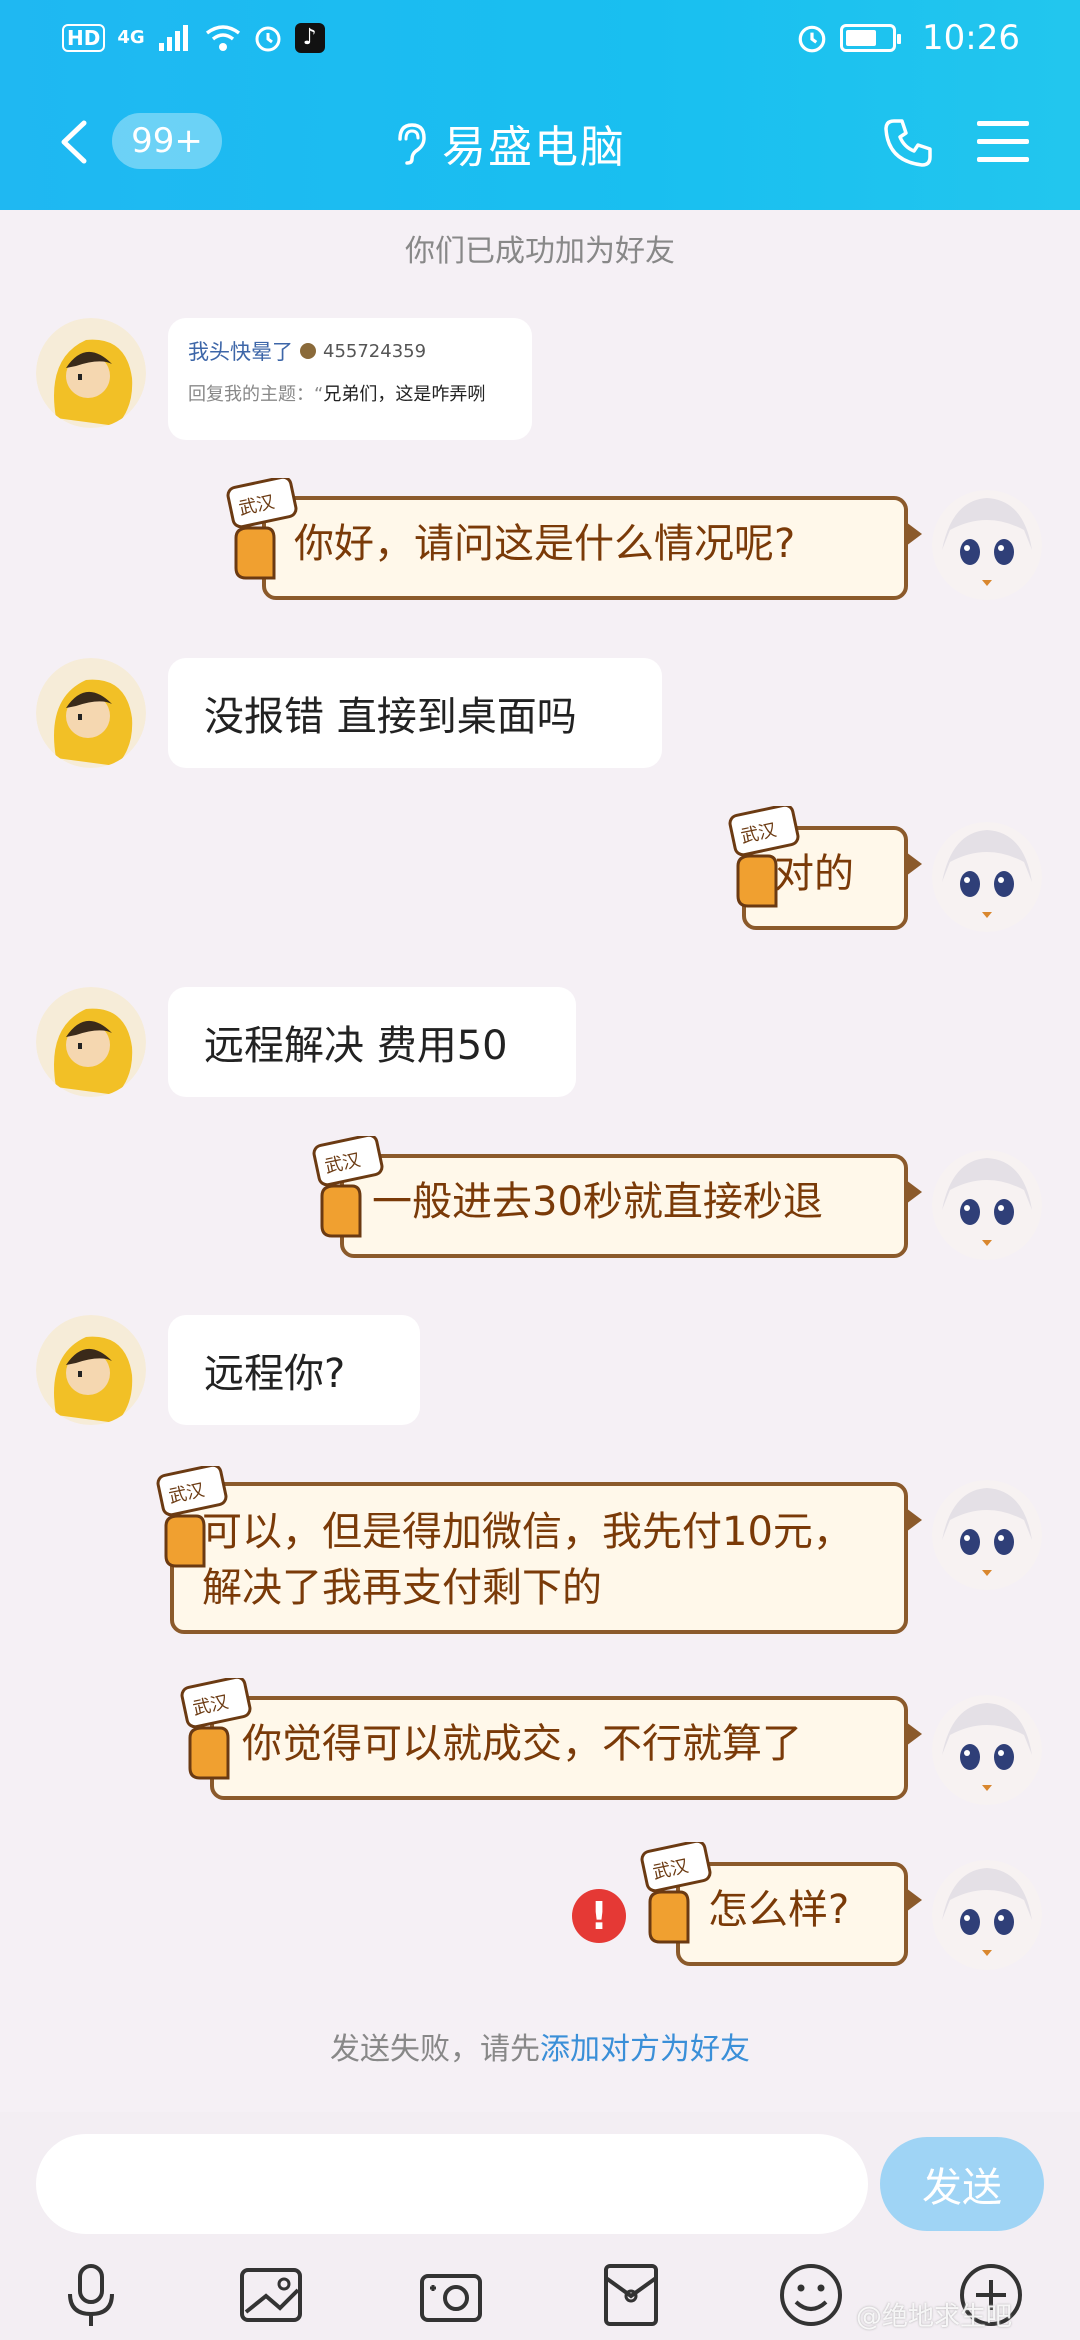 Image resolution: width=1080 pixels, height=2340 pixels. I want to click on menu-icon, so click(1003, 142).